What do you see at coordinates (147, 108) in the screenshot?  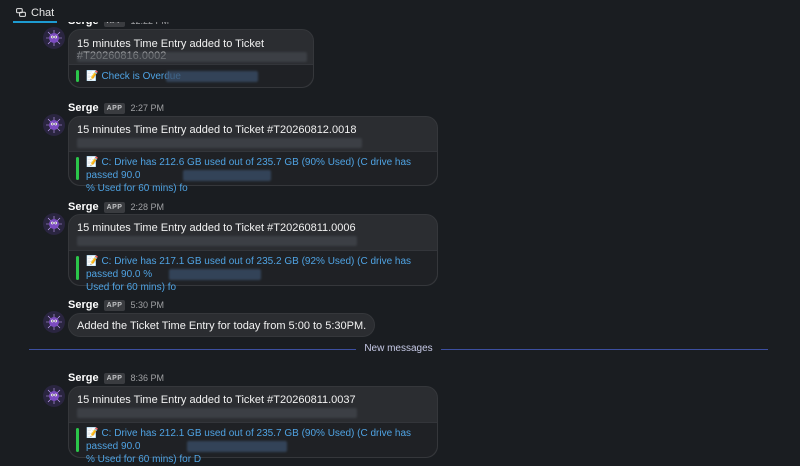 I see `timestamp: 2:27 PM` at bounding box center [147, 108].